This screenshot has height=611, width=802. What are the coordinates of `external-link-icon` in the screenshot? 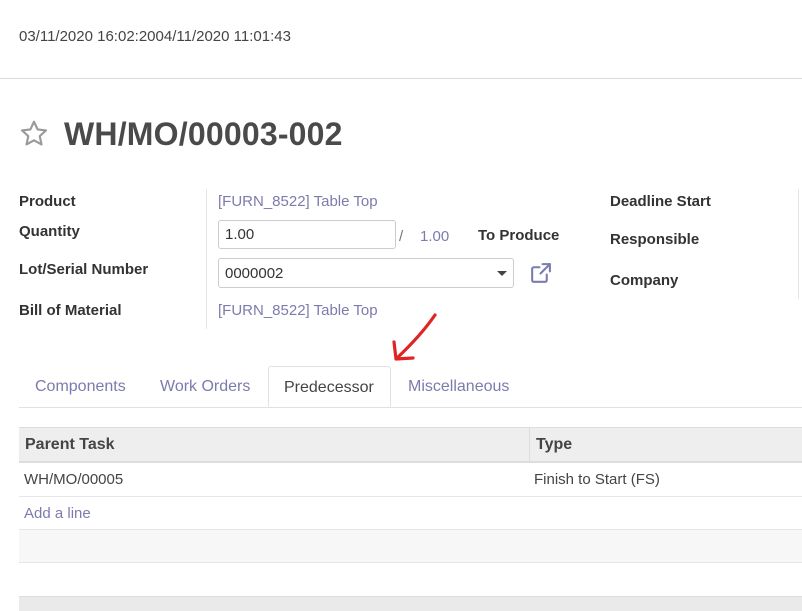 It's located at (540, 273).